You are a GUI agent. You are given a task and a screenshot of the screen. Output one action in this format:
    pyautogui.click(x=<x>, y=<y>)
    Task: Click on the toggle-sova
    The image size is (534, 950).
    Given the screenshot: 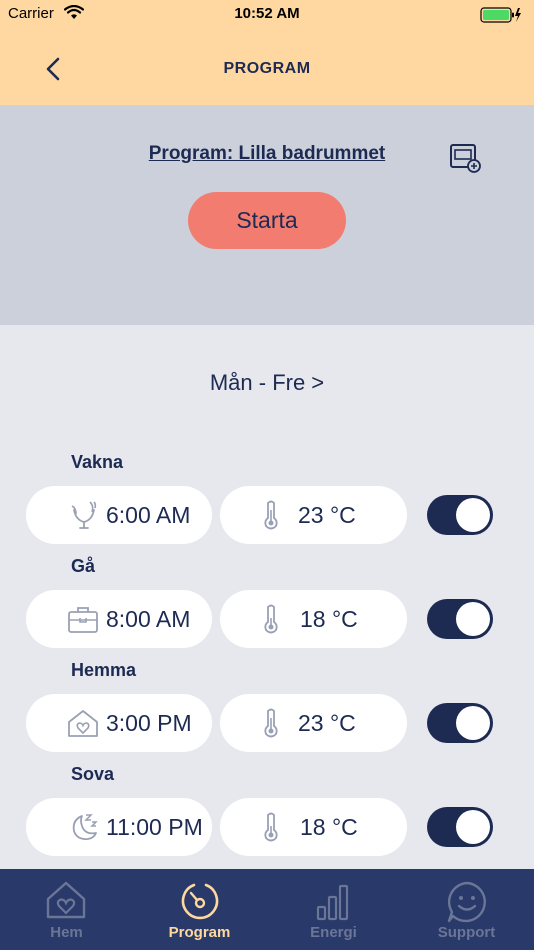 What is the action you would take?
    pyautogui.click(x=460, y=827)
    